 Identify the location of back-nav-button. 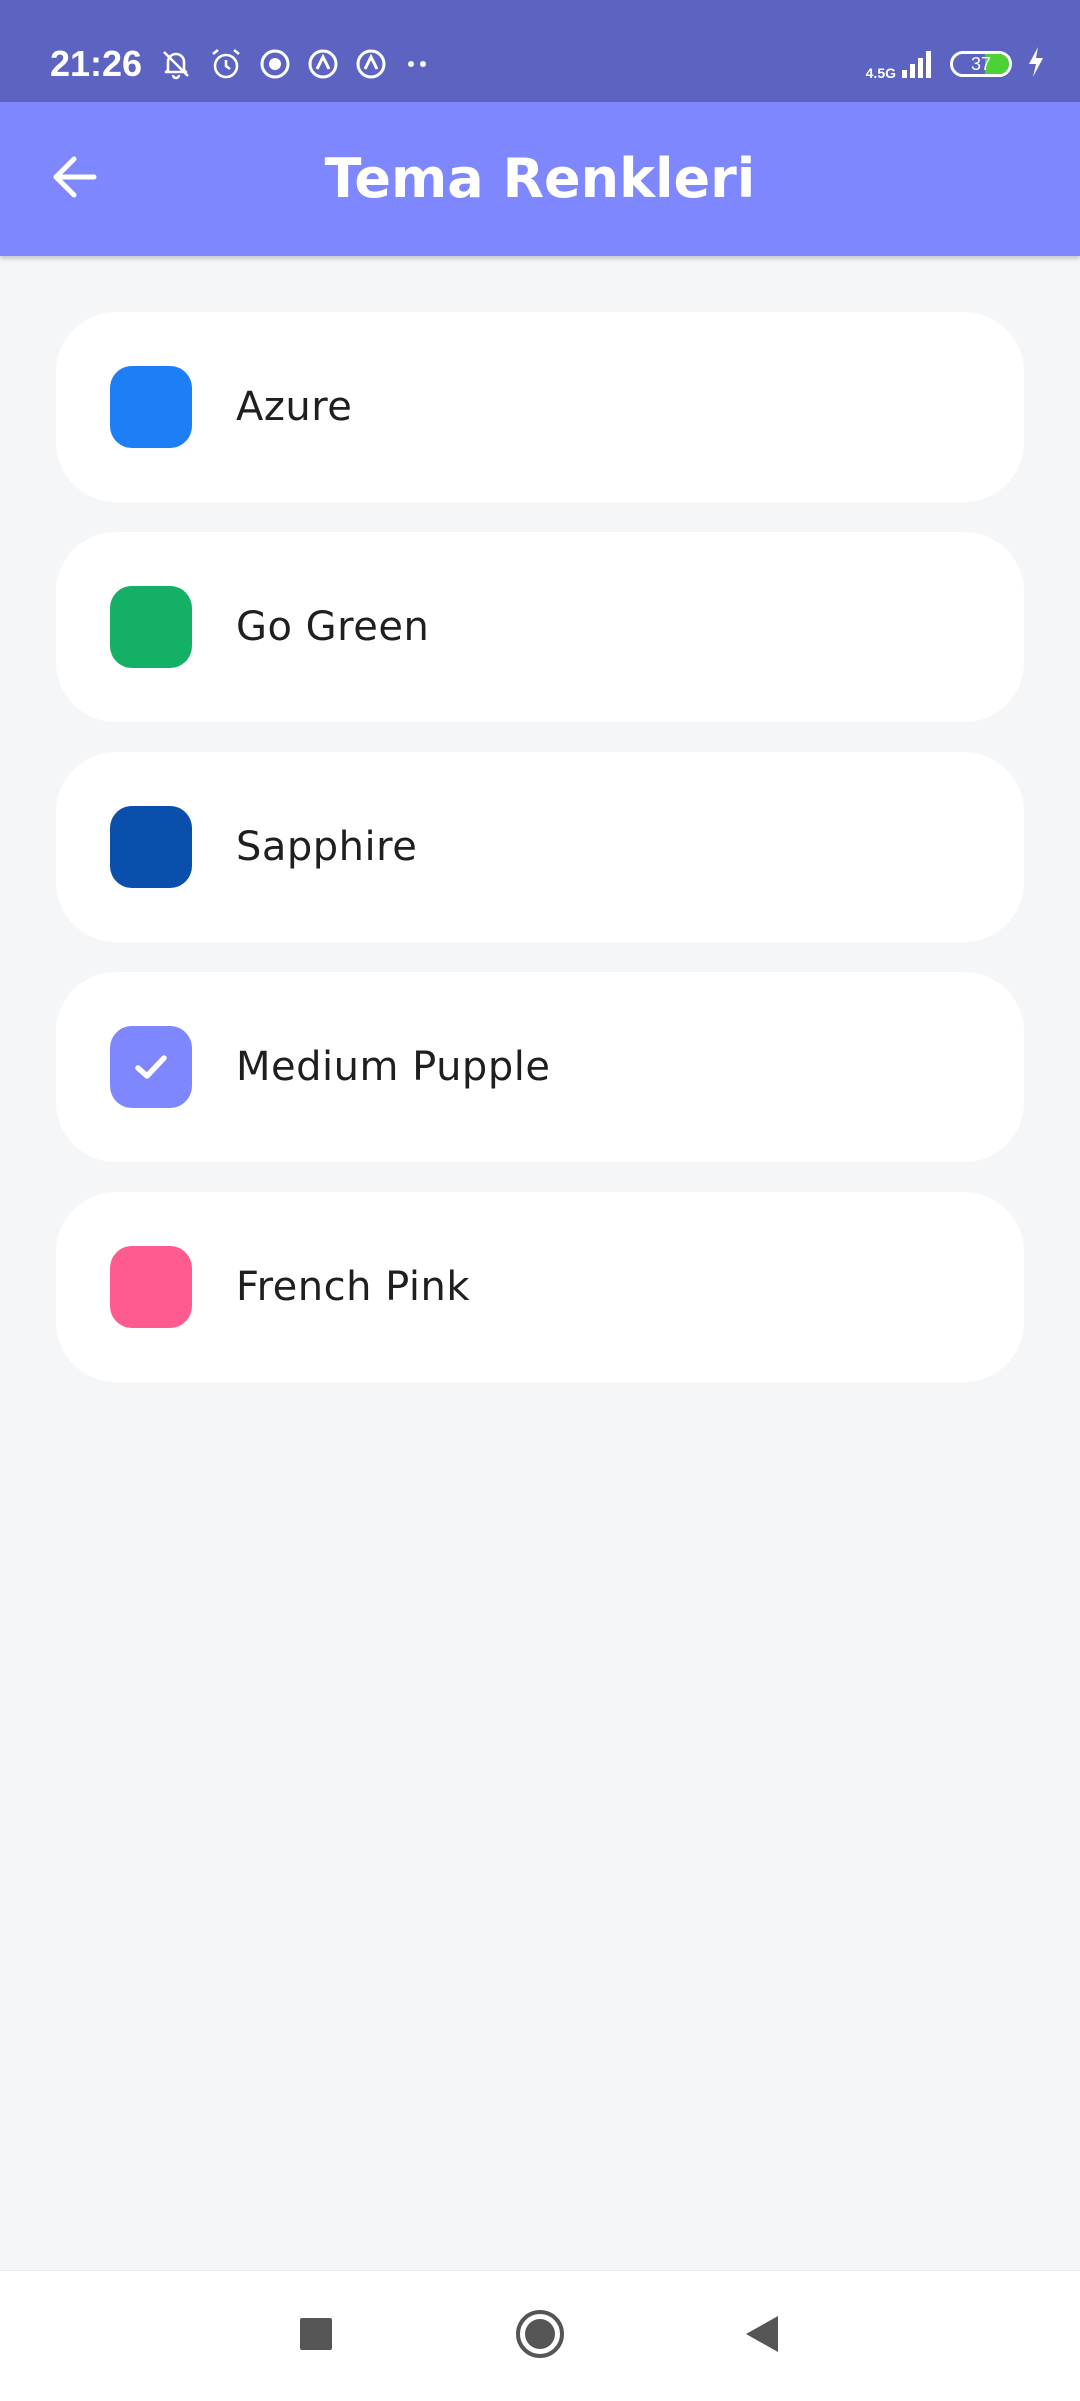
(762, 2336).